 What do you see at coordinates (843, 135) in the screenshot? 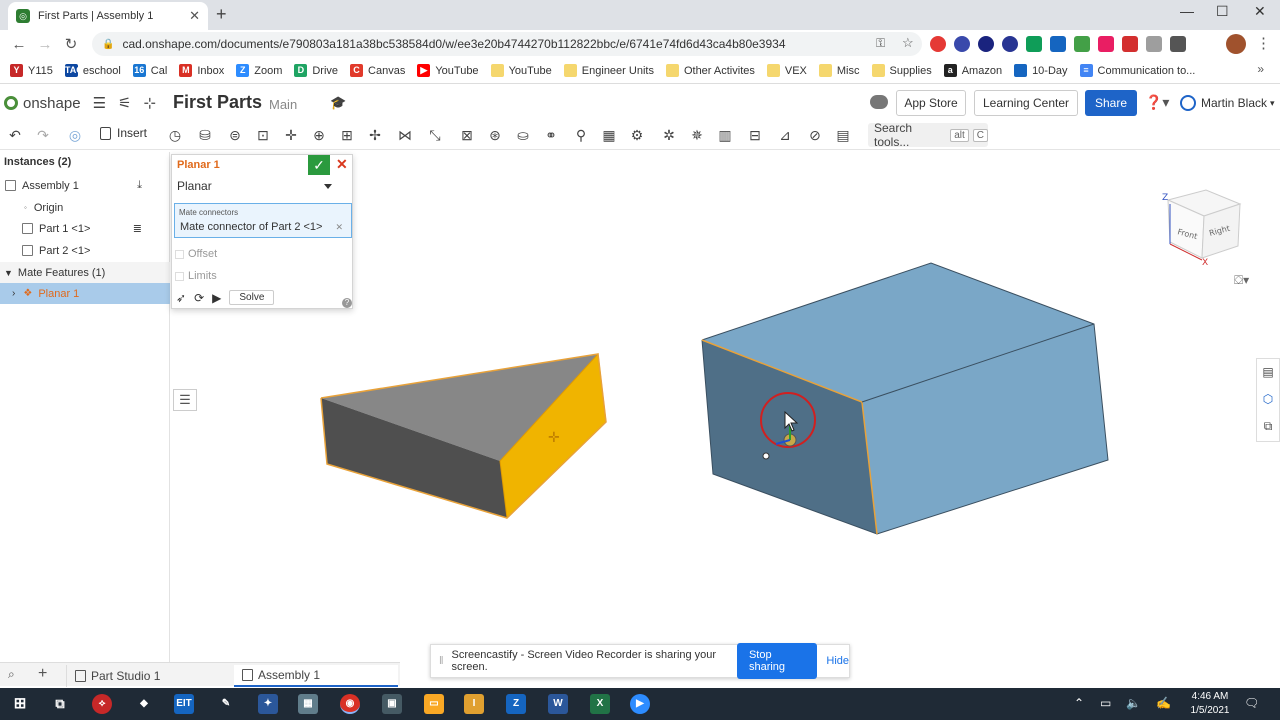
I see `explode-icon: ▤` at bounding box center [843, 135].